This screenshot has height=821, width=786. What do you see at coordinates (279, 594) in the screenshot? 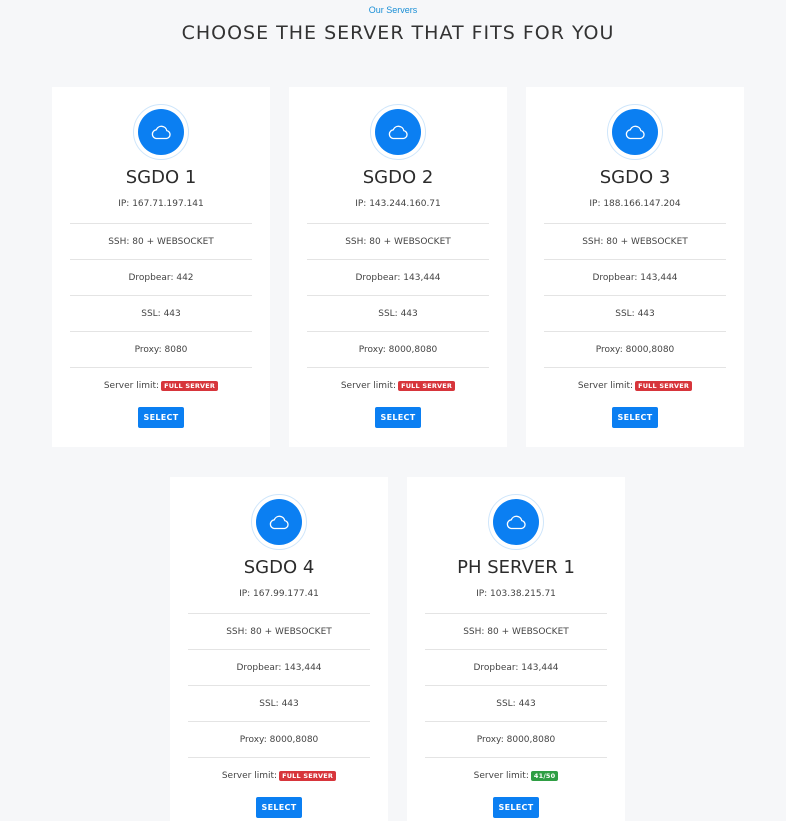
I see `server-ip: IP: 167.99.177.41` at bounding box center [279, 594].